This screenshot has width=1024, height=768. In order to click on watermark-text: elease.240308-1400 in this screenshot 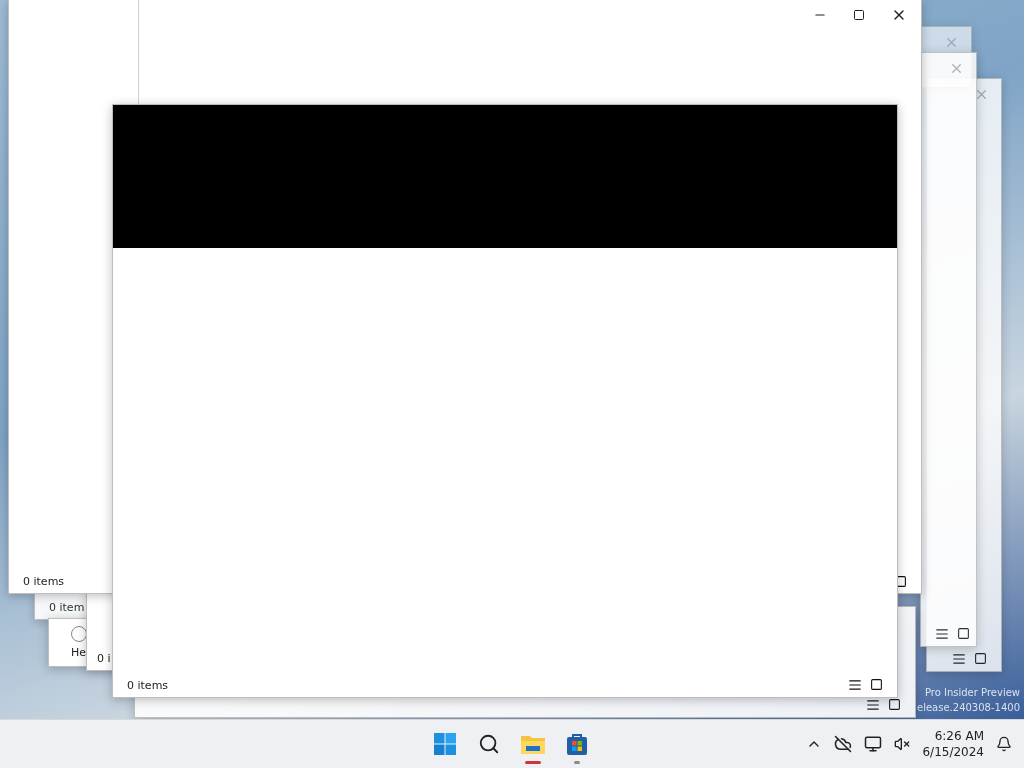, I will do `click(968, 708)`.